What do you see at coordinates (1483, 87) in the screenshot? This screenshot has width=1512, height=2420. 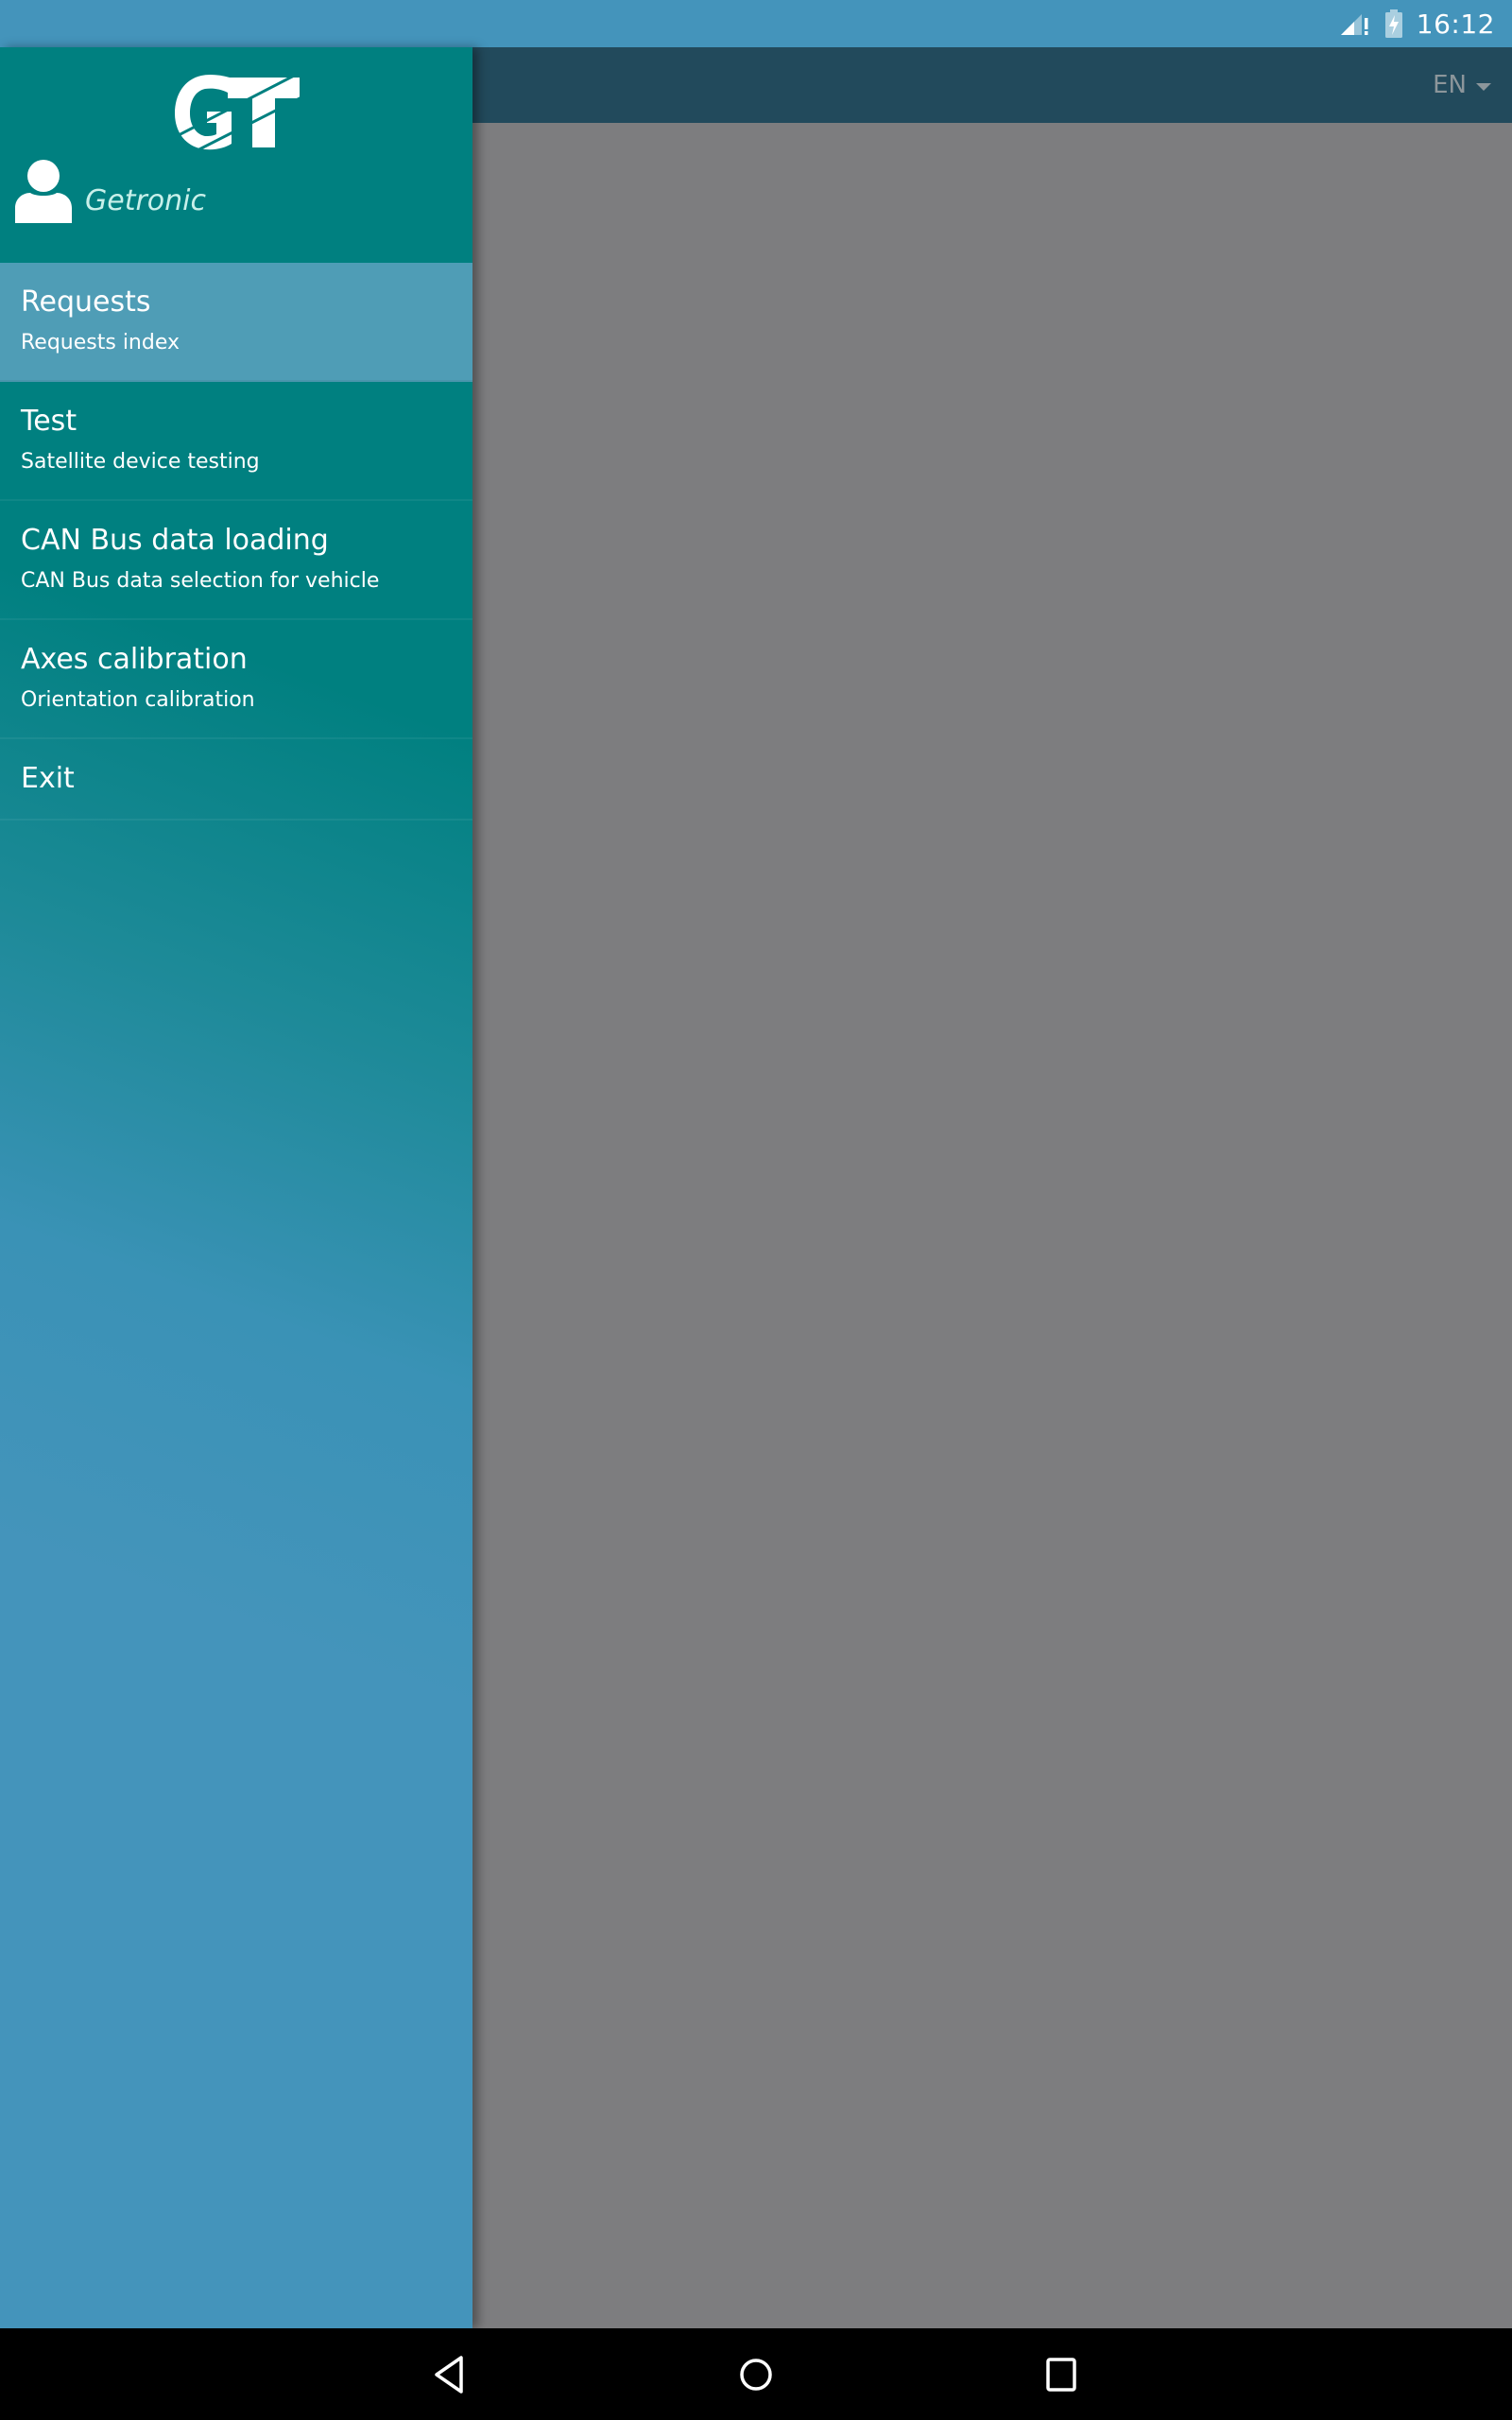 I see `chevron-down-icon` at bounding box center [1483, 87].